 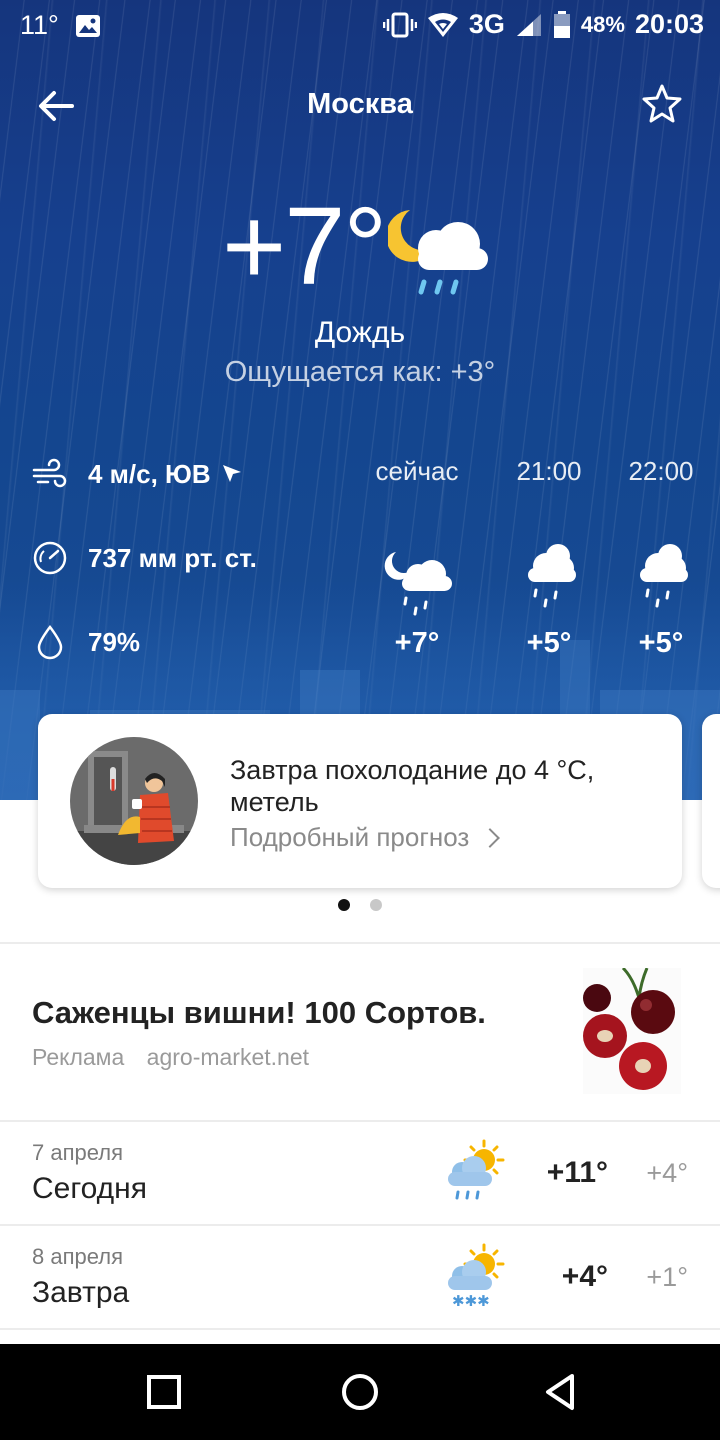 What do you see at coordinates (490, 837) in the screenshot?
I see `chevron-right-icon` at bounding box center [490, 837].